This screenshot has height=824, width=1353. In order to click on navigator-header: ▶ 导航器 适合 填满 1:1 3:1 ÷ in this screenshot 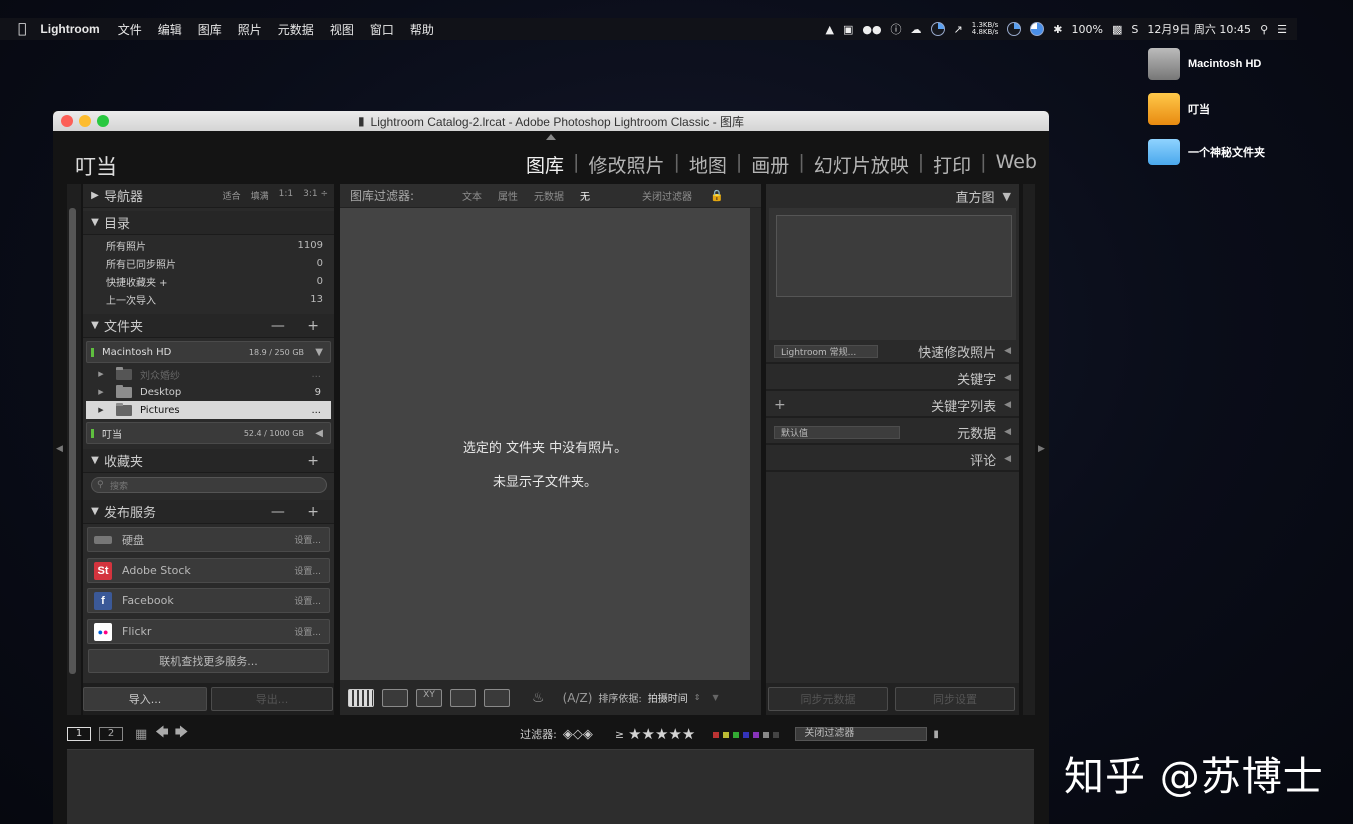, I will do `click(208, 196)`.